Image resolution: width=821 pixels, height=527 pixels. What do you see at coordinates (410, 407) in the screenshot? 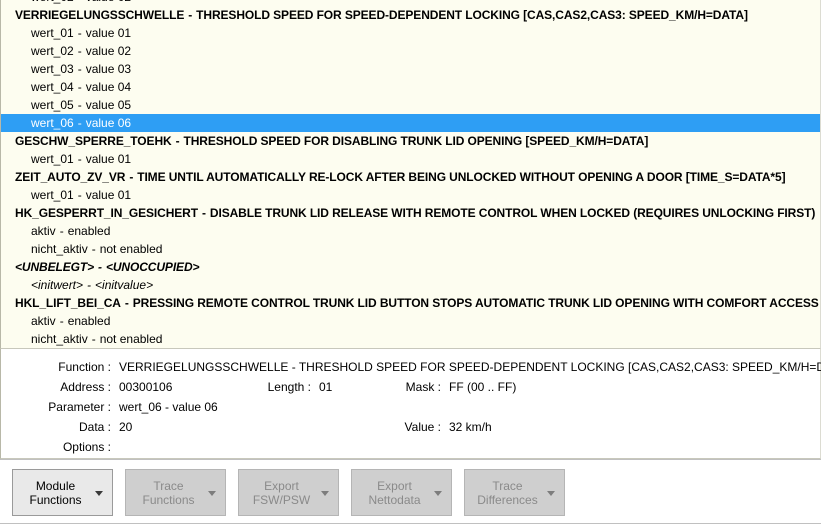
I see `details-row-parameter: Parameter : wert_06 - value 06` at bounding box center [410, 407].